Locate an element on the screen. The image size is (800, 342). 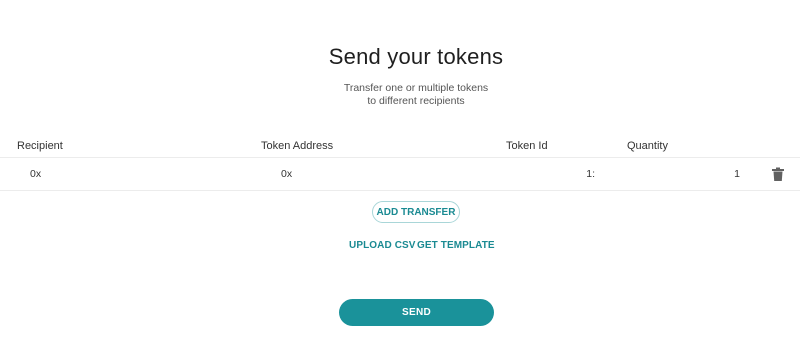
subtitle-line-2: to different recipients is located at coordinates (416, 101).